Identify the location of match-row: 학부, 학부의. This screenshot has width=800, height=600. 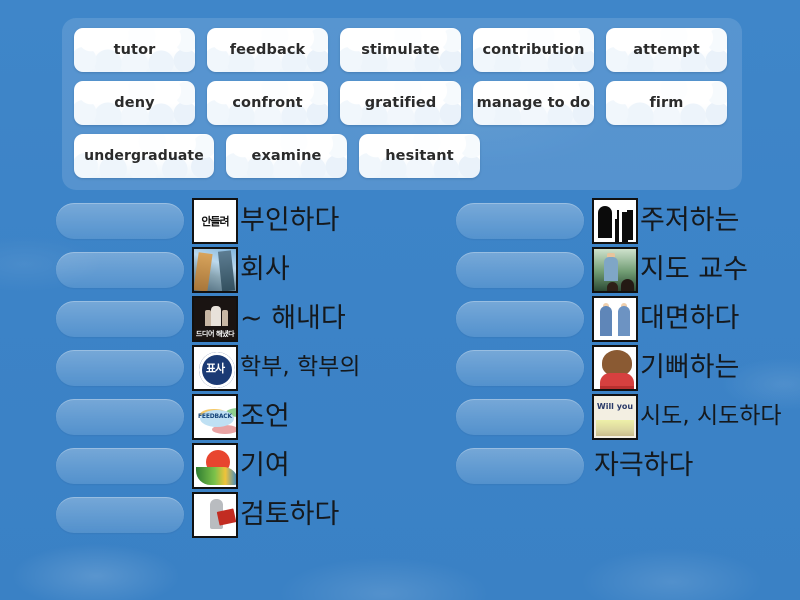
(200, 367).